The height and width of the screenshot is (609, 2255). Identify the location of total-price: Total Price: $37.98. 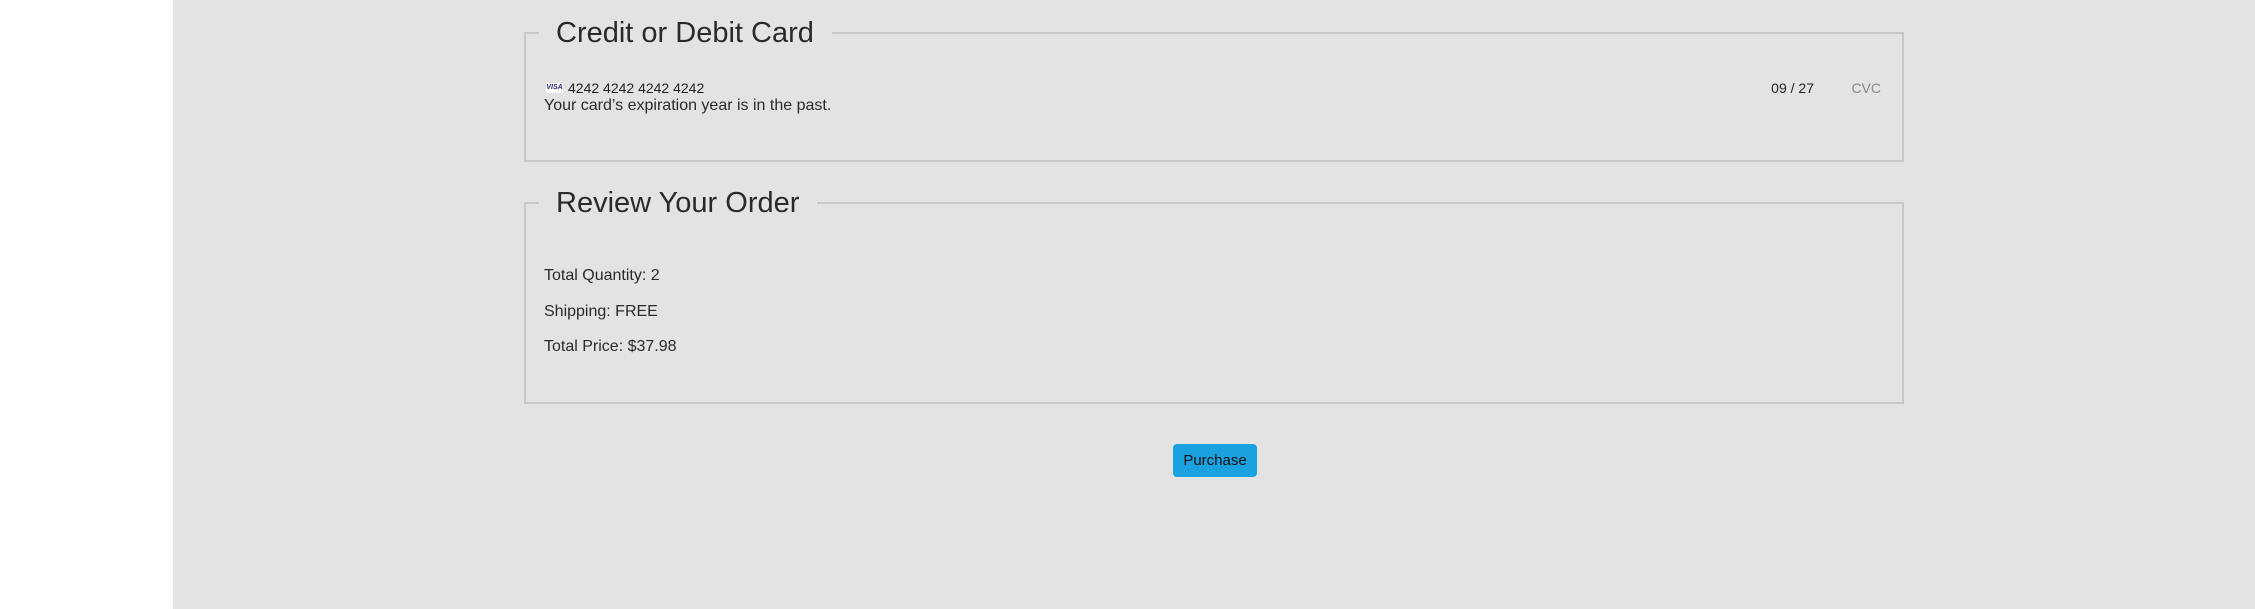
(610, 346).